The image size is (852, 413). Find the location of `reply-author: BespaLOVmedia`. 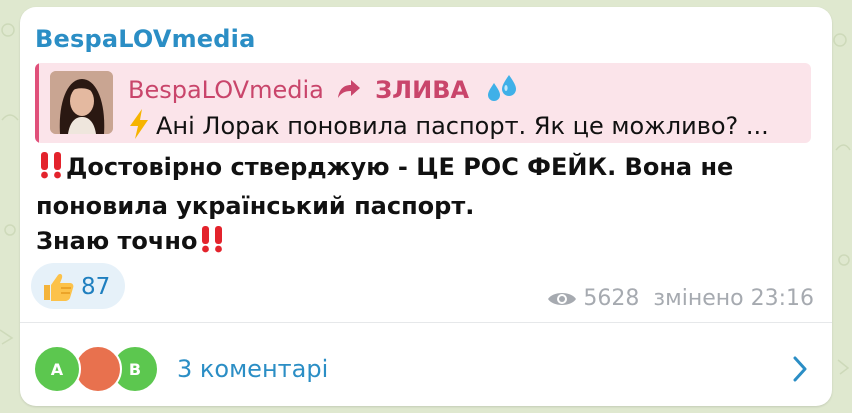

reply-author: BespaLOVmedia is located at coordinates (226, 90).